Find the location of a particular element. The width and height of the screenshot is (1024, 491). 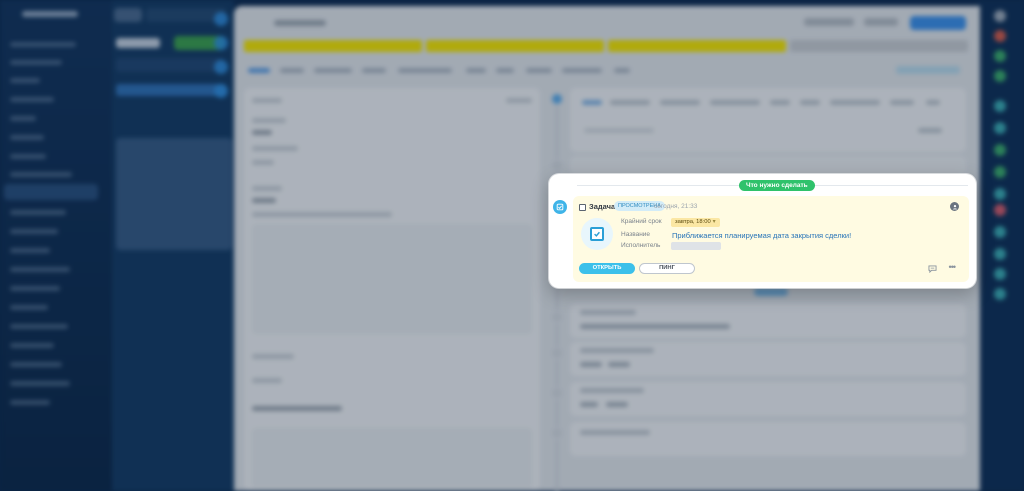

comment-icon is located at coordinates (932, 269).